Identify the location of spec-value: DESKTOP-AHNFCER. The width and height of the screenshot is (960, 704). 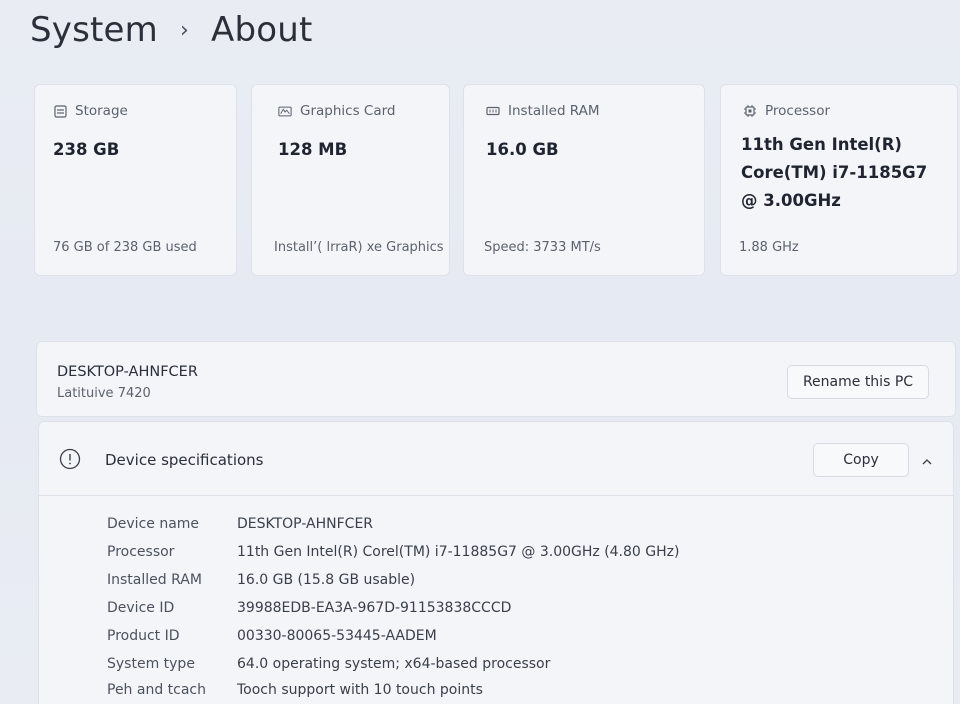
(305, 524).